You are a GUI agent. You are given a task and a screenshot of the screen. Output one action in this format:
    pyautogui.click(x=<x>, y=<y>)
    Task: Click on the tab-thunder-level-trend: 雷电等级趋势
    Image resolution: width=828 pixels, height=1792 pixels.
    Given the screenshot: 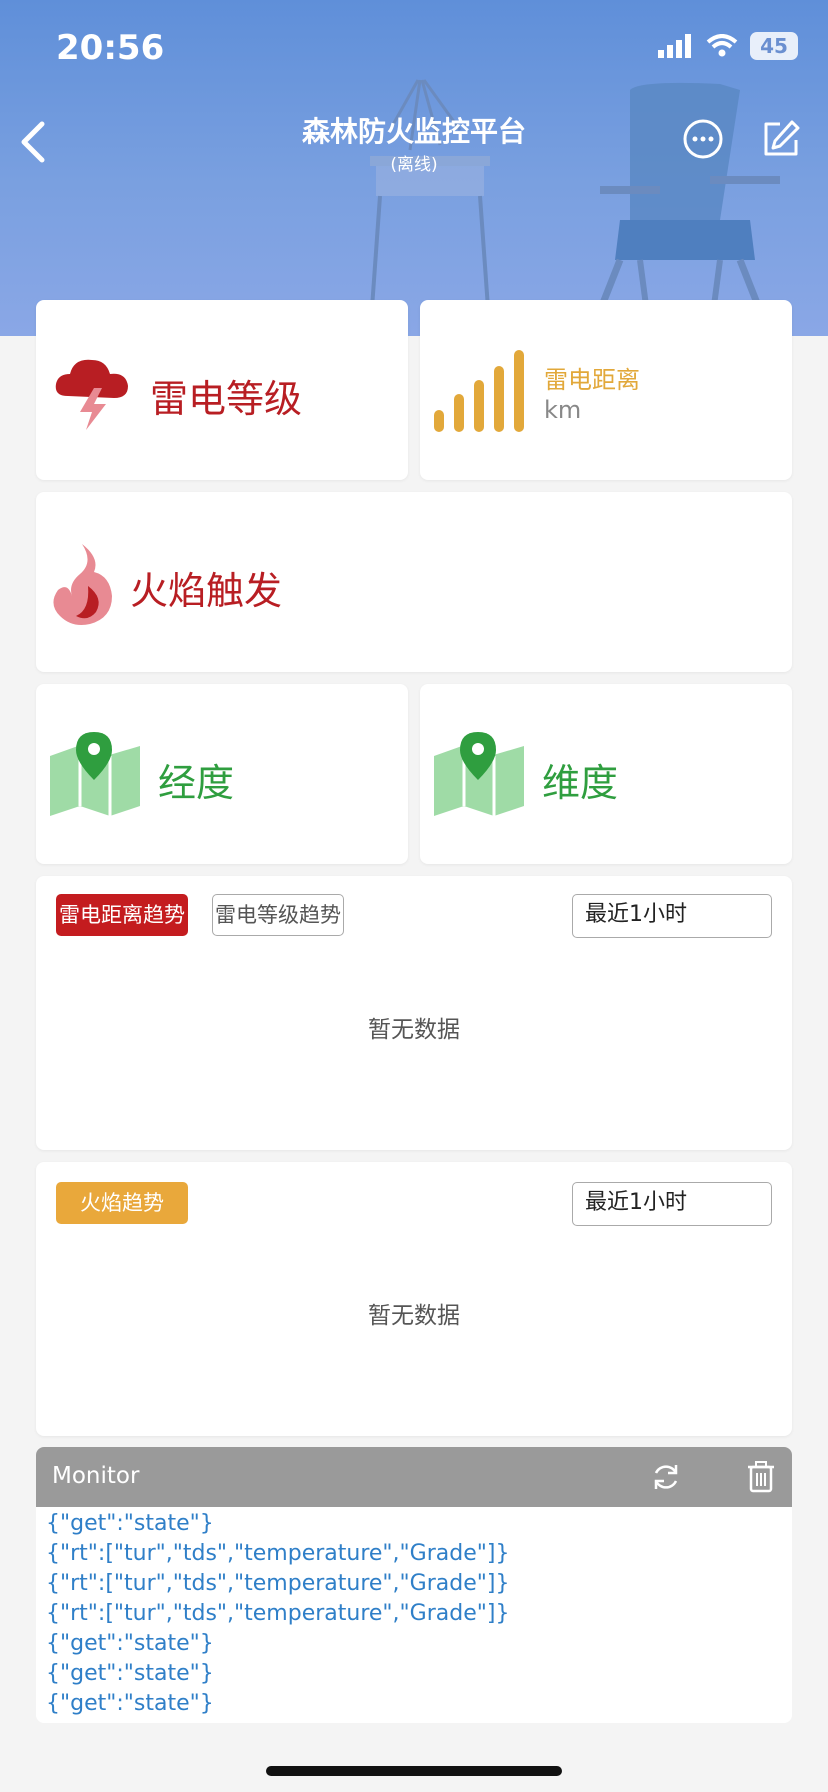 What is the action you would take?
    pyautogui.click(x=278, y=915)
    